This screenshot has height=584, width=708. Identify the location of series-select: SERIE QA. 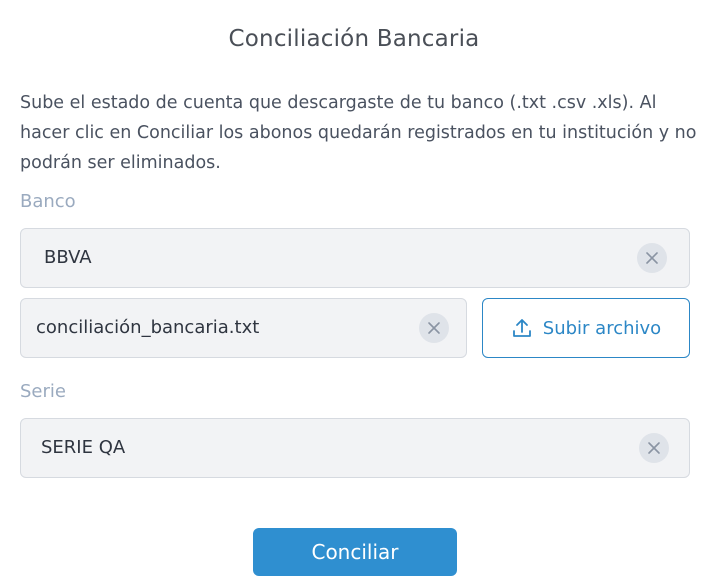
(355, 448).